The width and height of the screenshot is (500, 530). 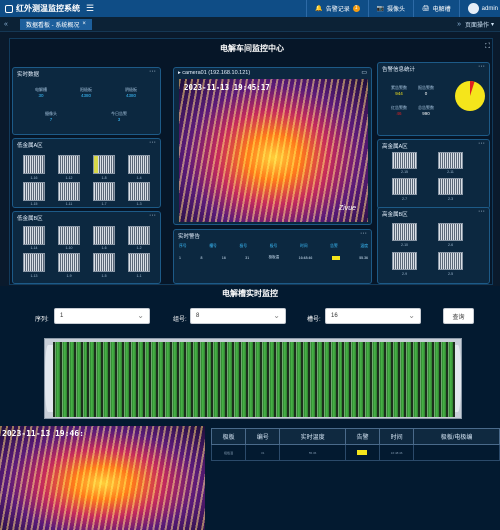 What do you see at coordinates (238, 316) in the screenshot?
I see `tank-no-select: 8 ⌄` at bounding box center [238, 316].